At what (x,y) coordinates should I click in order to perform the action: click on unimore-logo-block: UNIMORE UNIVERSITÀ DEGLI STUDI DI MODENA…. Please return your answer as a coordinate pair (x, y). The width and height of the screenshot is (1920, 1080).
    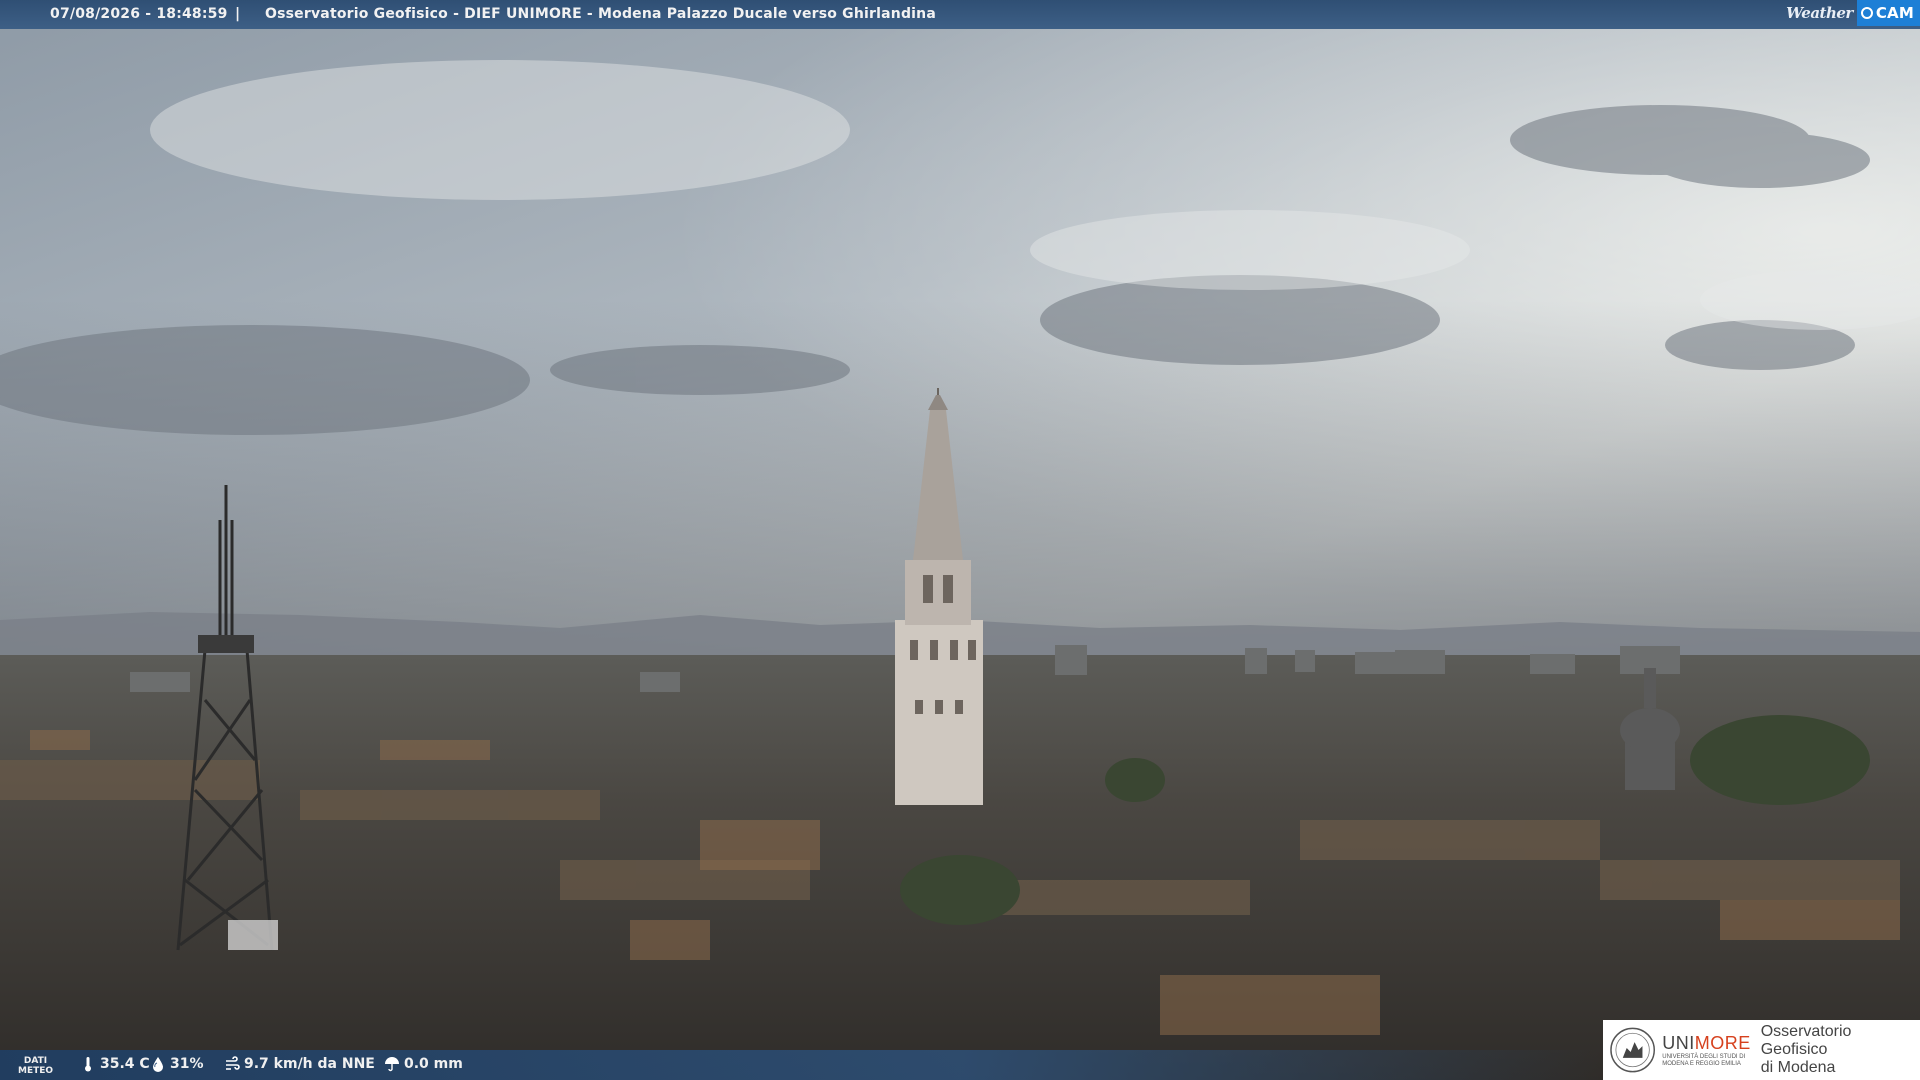
    Looking at the image, I should click on (1761, 1050).